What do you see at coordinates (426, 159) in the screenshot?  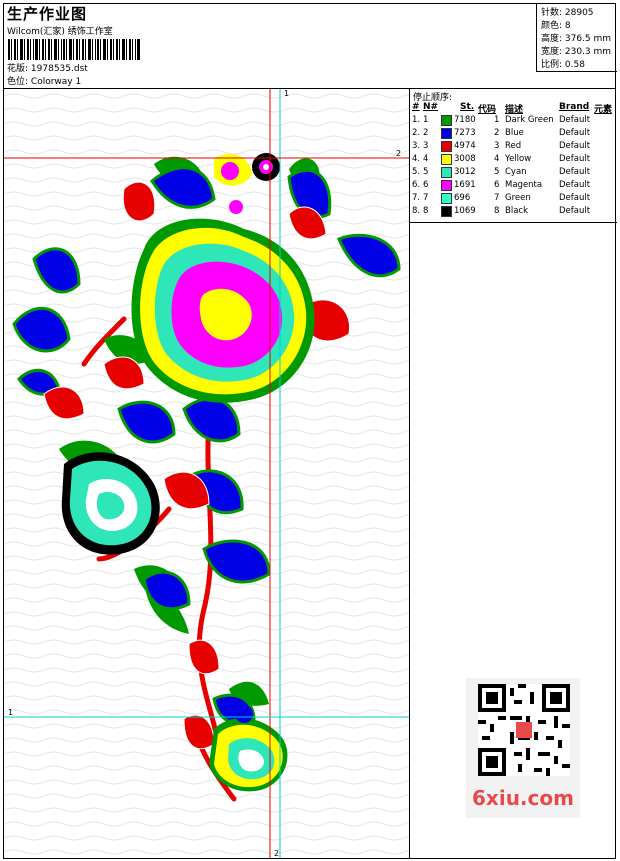 I see `row-number: 4` at bounding box center [426, 159].